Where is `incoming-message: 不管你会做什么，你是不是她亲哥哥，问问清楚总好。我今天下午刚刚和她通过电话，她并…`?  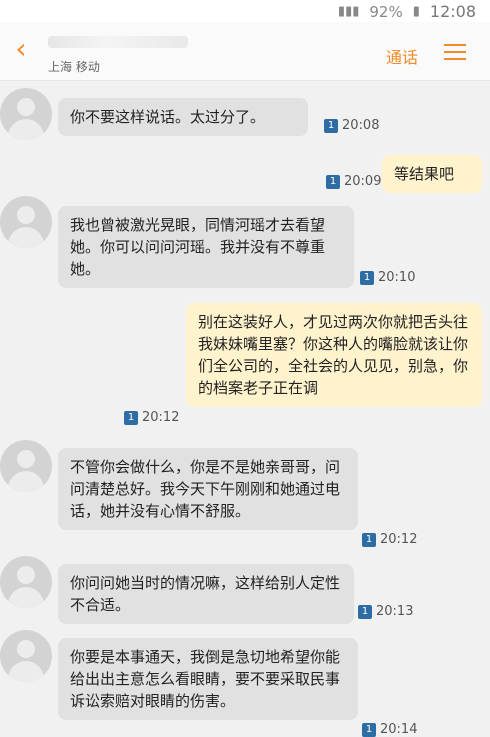 incoming-message: 不管你会做什么，你是不是她亲哥哥，问问清楚总好。我今天下午刚刚和她通过电话，她并… is located at coordinates (208, 489).